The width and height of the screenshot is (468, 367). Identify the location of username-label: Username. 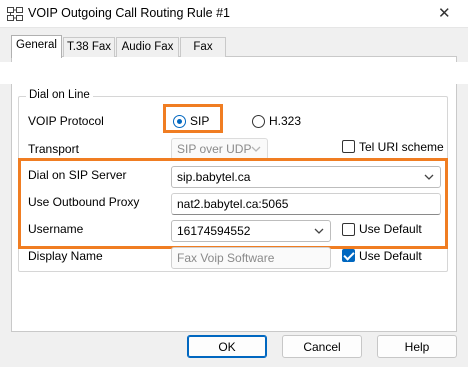
(56, 229).